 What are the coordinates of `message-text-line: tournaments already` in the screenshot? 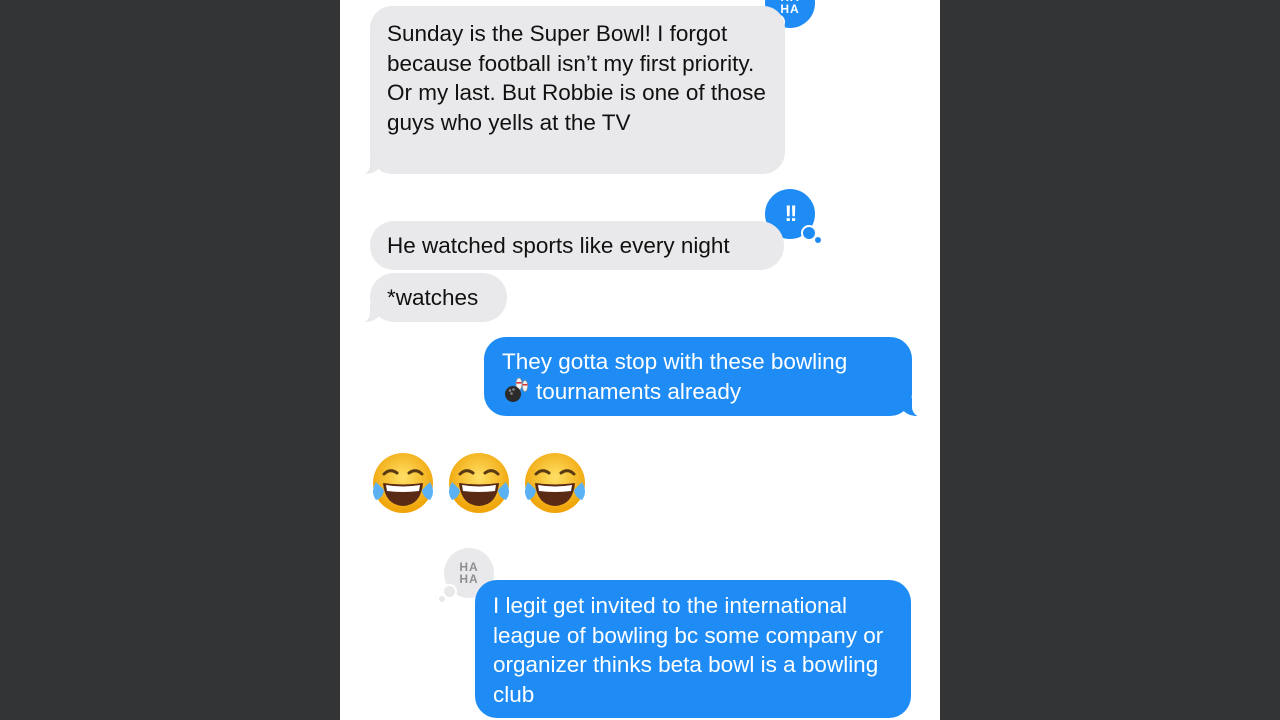 It's located at (639, 391).